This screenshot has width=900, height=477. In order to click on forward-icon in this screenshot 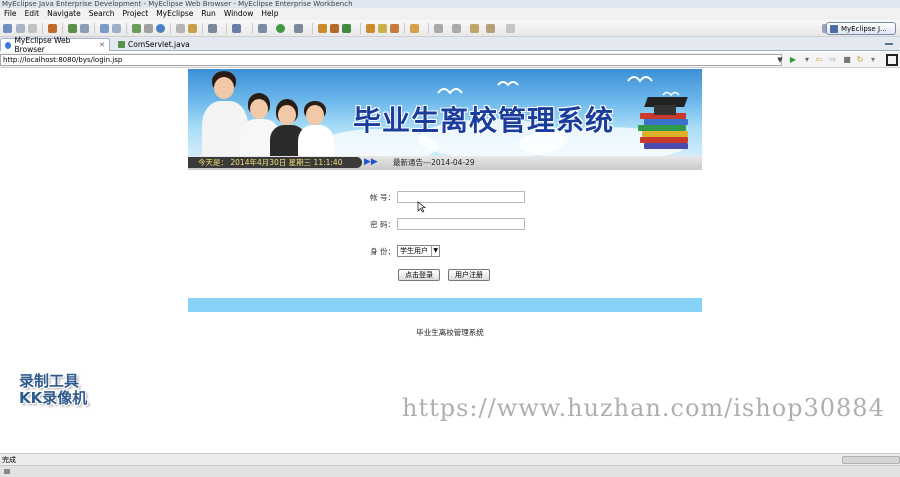, I will do `click(510, 28)`.